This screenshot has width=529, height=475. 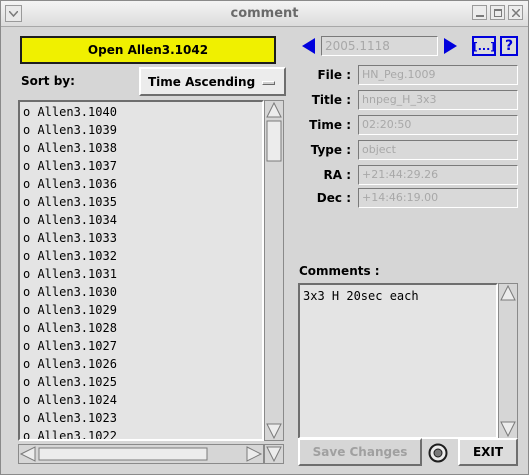 What do you see at coordinates (268, 83) in the screenshot?
I see `dropdown-indicator-icon` at bounding box center [268, 83].